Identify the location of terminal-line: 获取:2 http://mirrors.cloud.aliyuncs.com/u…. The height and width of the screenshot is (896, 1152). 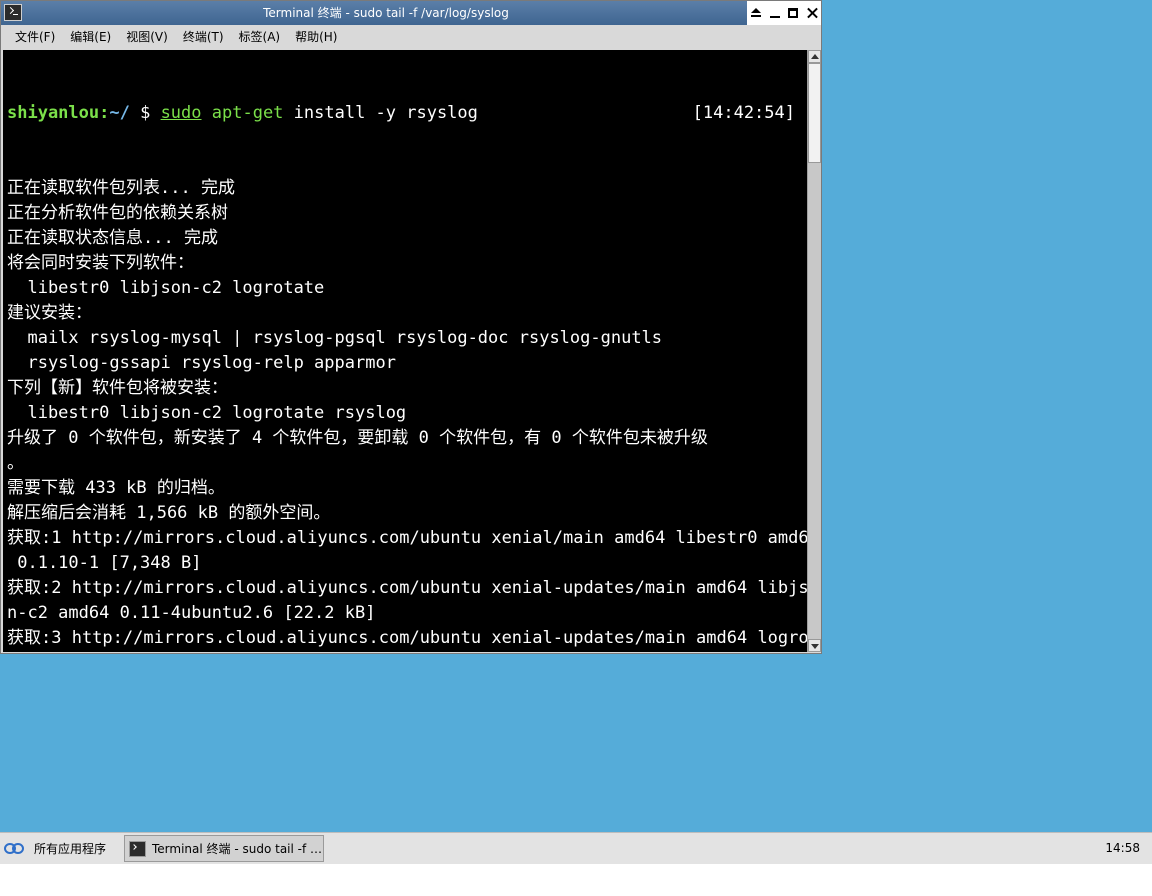
(407, 588).